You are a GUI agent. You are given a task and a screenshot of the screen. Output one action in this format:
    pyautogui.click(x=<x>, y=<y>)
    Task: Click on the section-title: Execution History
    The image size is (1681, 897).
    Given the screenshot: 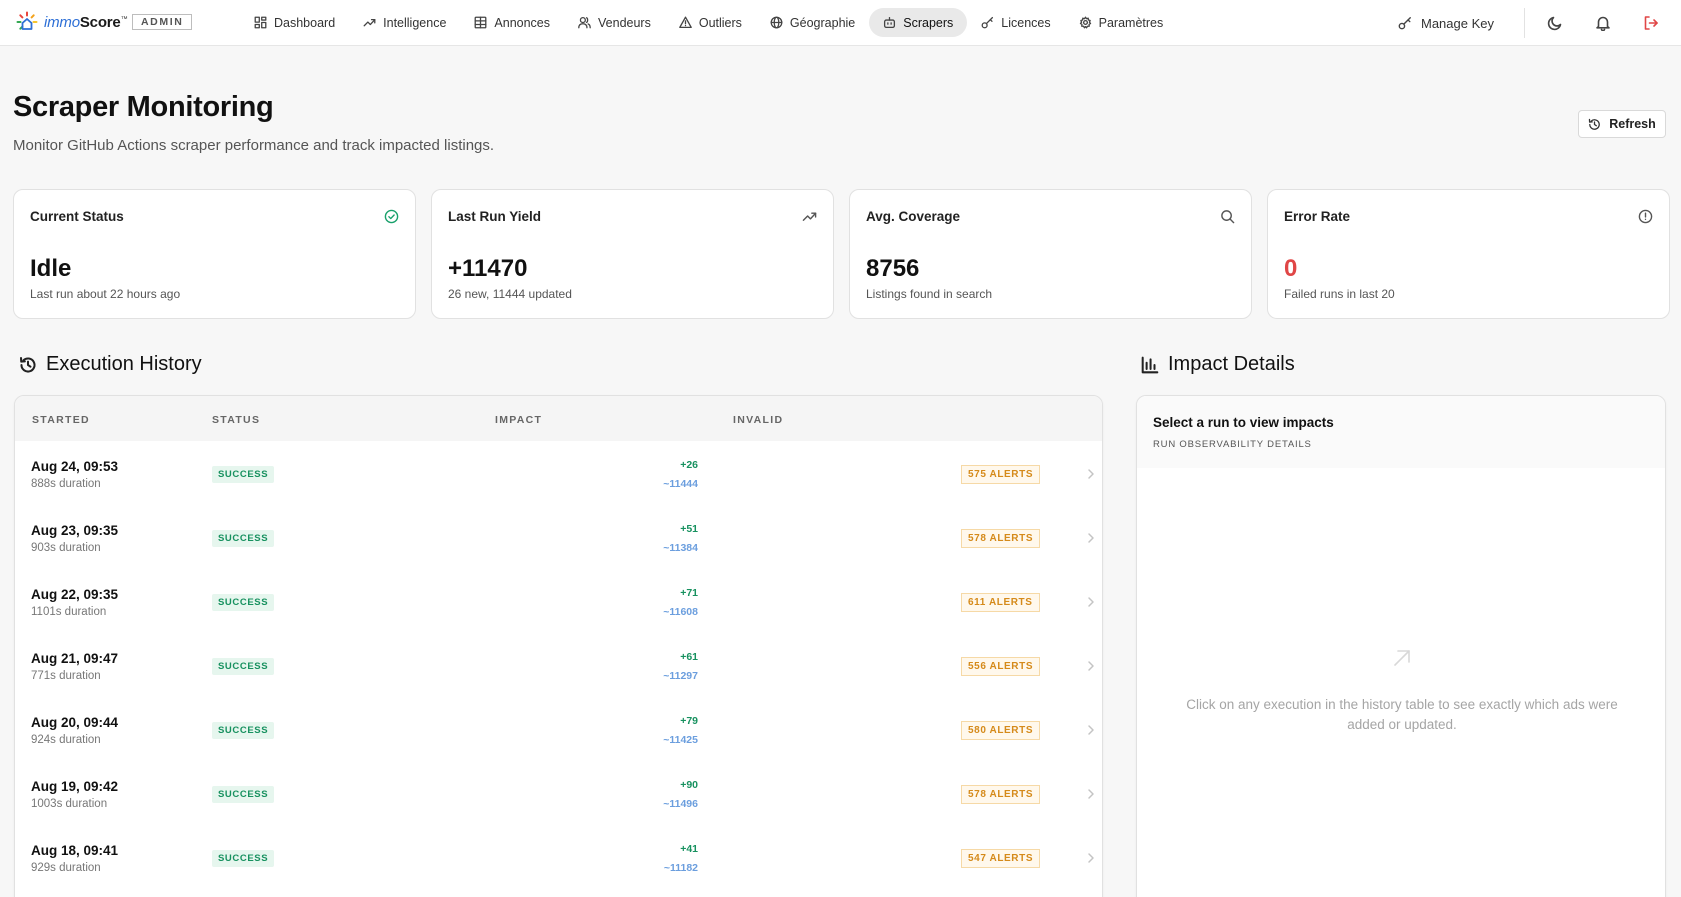 What is the action you would take?
    pyautogui.click(x=124, y=364)
    